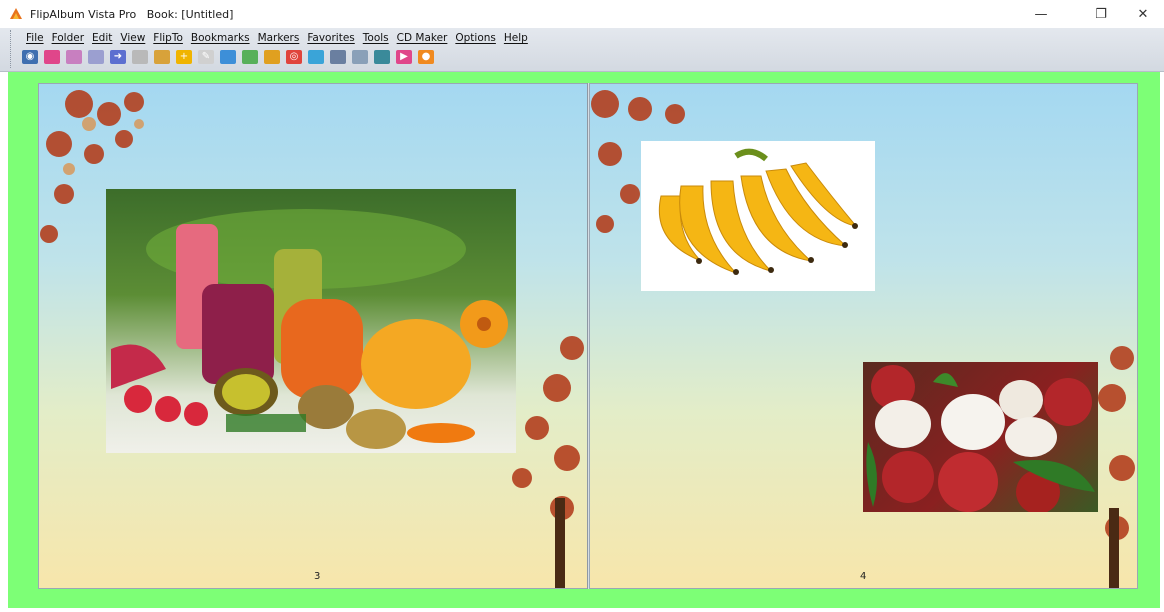 The image size is (1164, 612). I want to click on pen-icon: ✎, so click(206, 57).